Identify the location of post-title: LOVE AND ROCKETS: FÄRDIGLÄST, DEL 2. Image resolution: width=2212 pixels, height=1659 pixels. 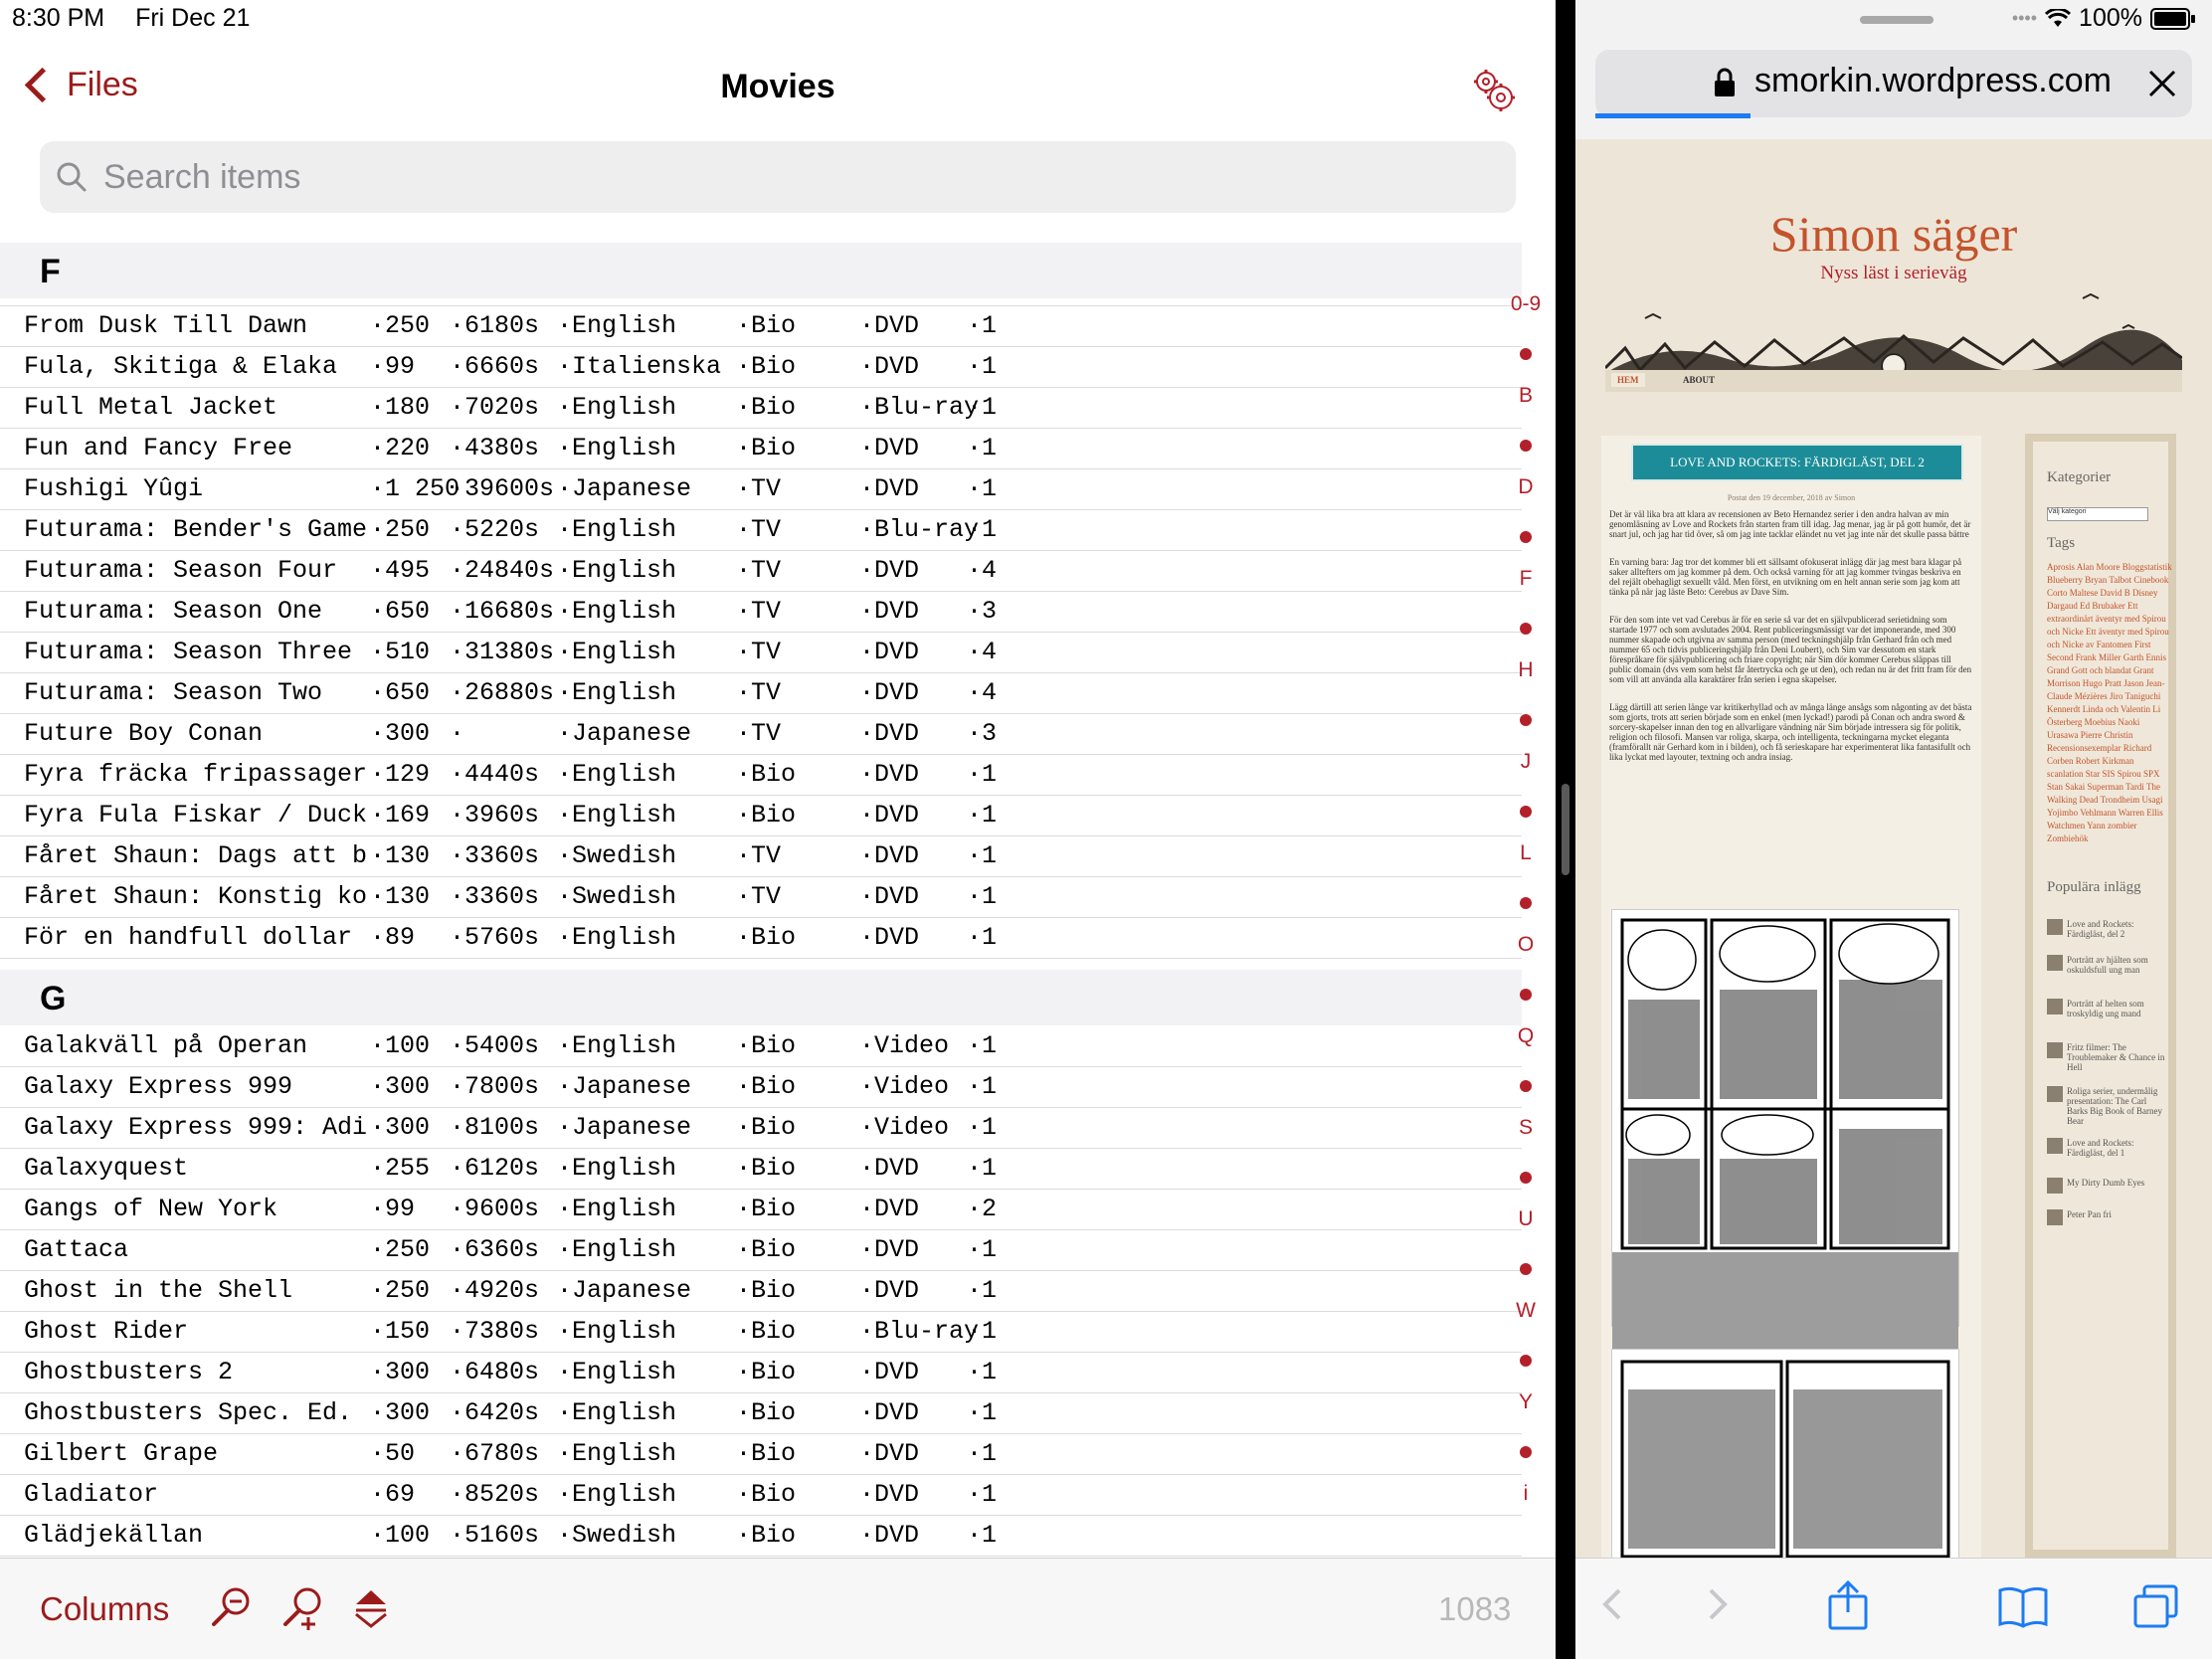
(1797, 462).